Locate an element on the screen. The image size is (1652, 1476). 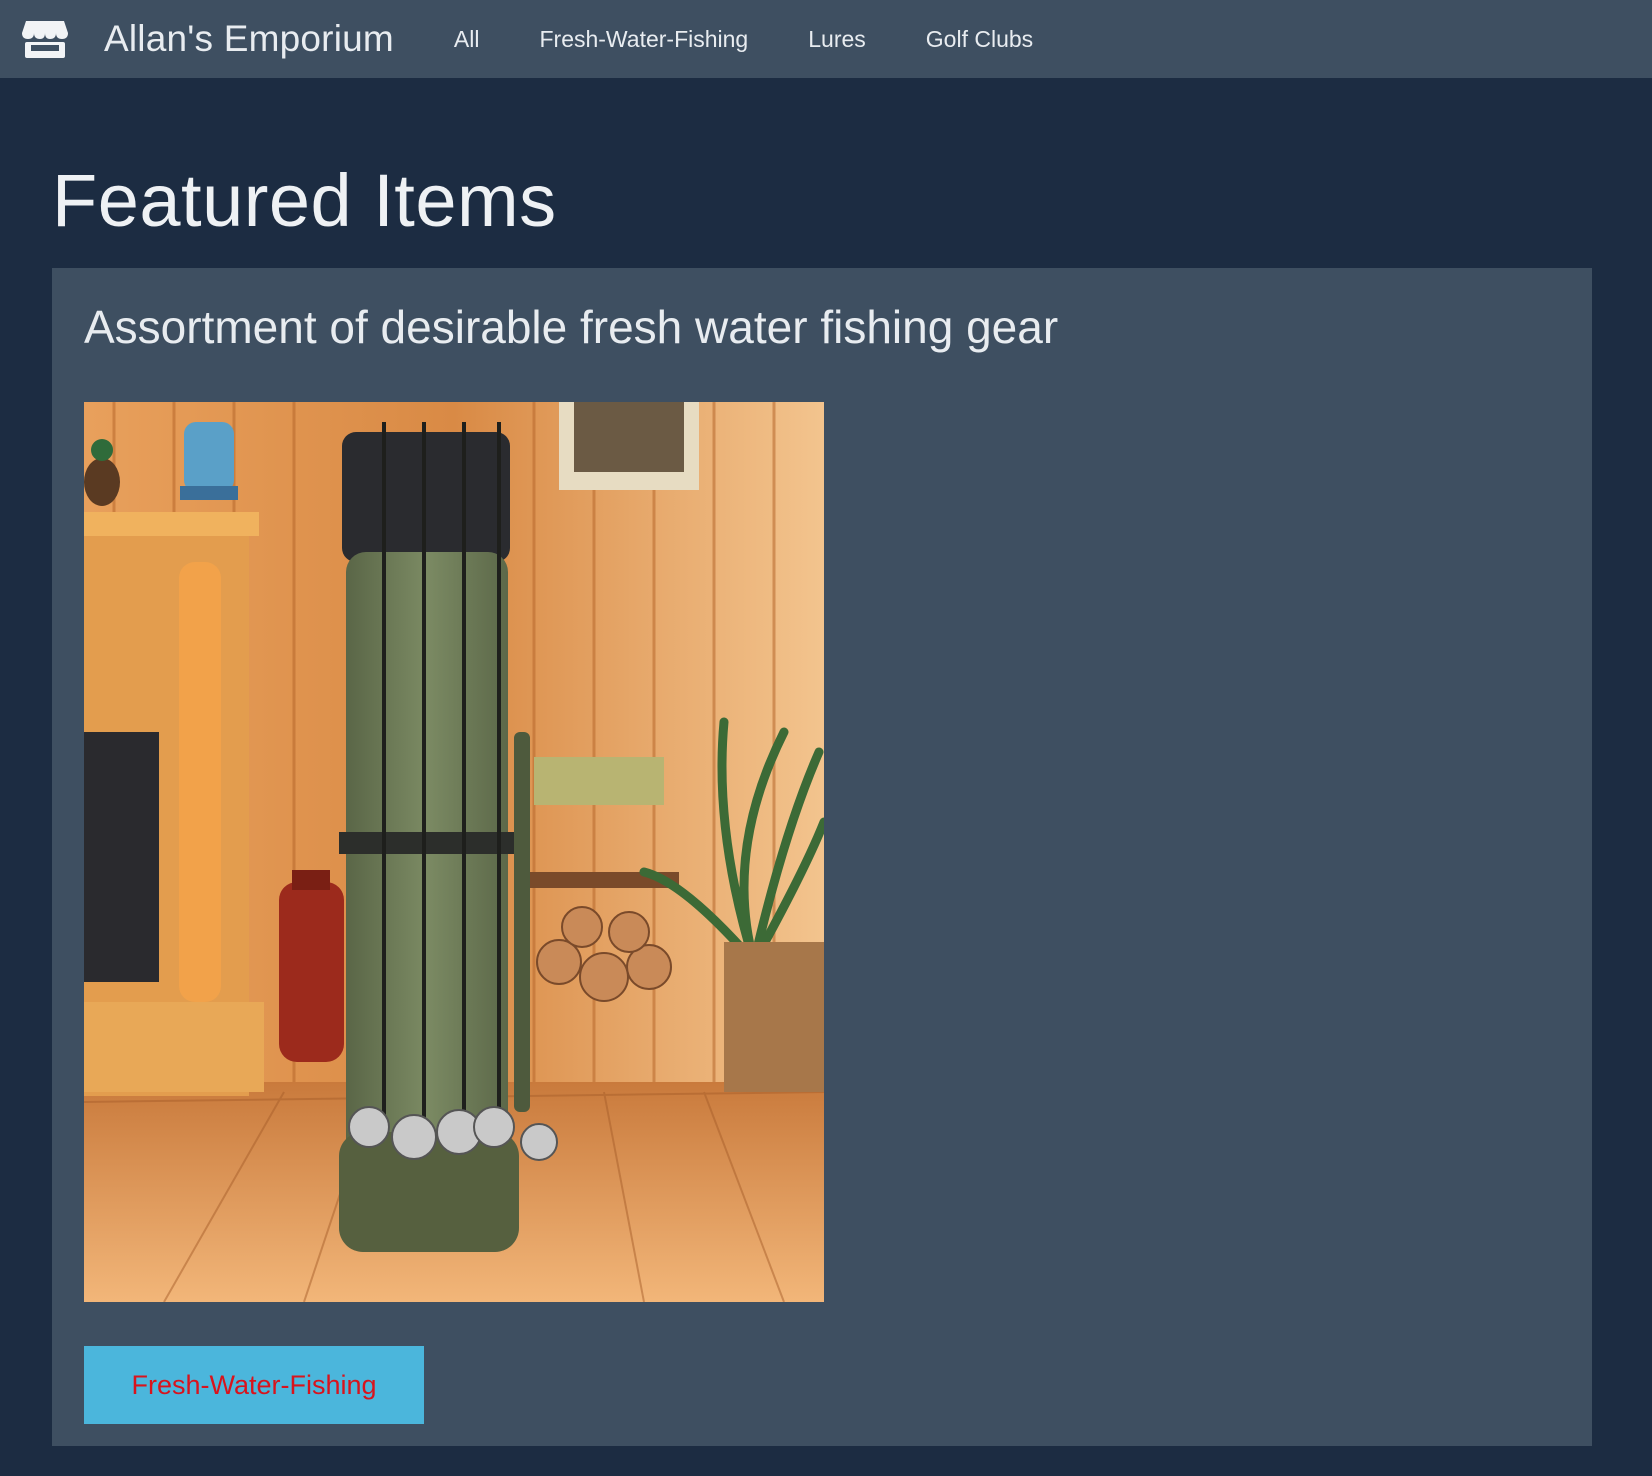
page-title: Featured Items is located at coordinates (304, 200).